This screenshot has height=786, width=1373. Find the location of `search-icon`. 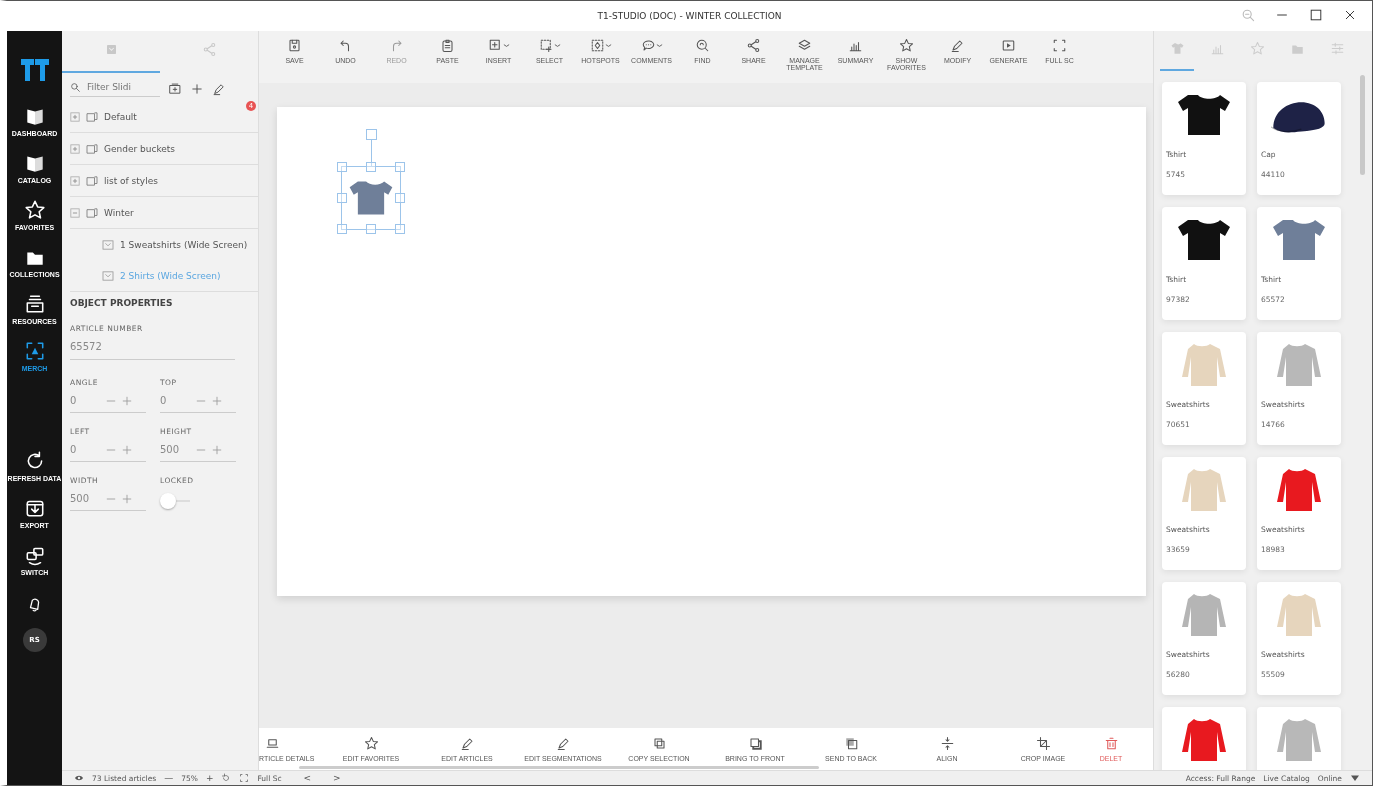

search-icon is located at coordinates (75, 87).